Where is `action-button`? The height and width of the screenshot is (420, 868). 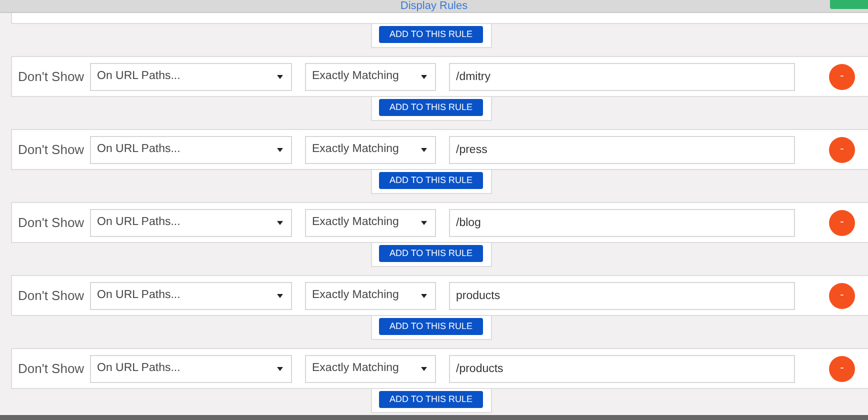
action-button is located at coordinates (849, 4).